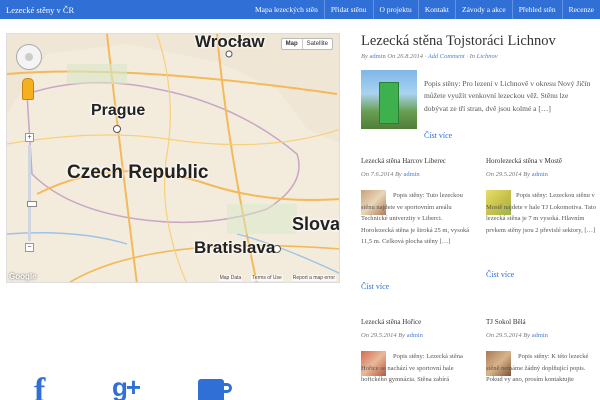  What do you see at coordinates (349, 9) in the screenshot?
I see `nav-item-add-wall: Přidat stěnu` at bounding box center [349, 9].